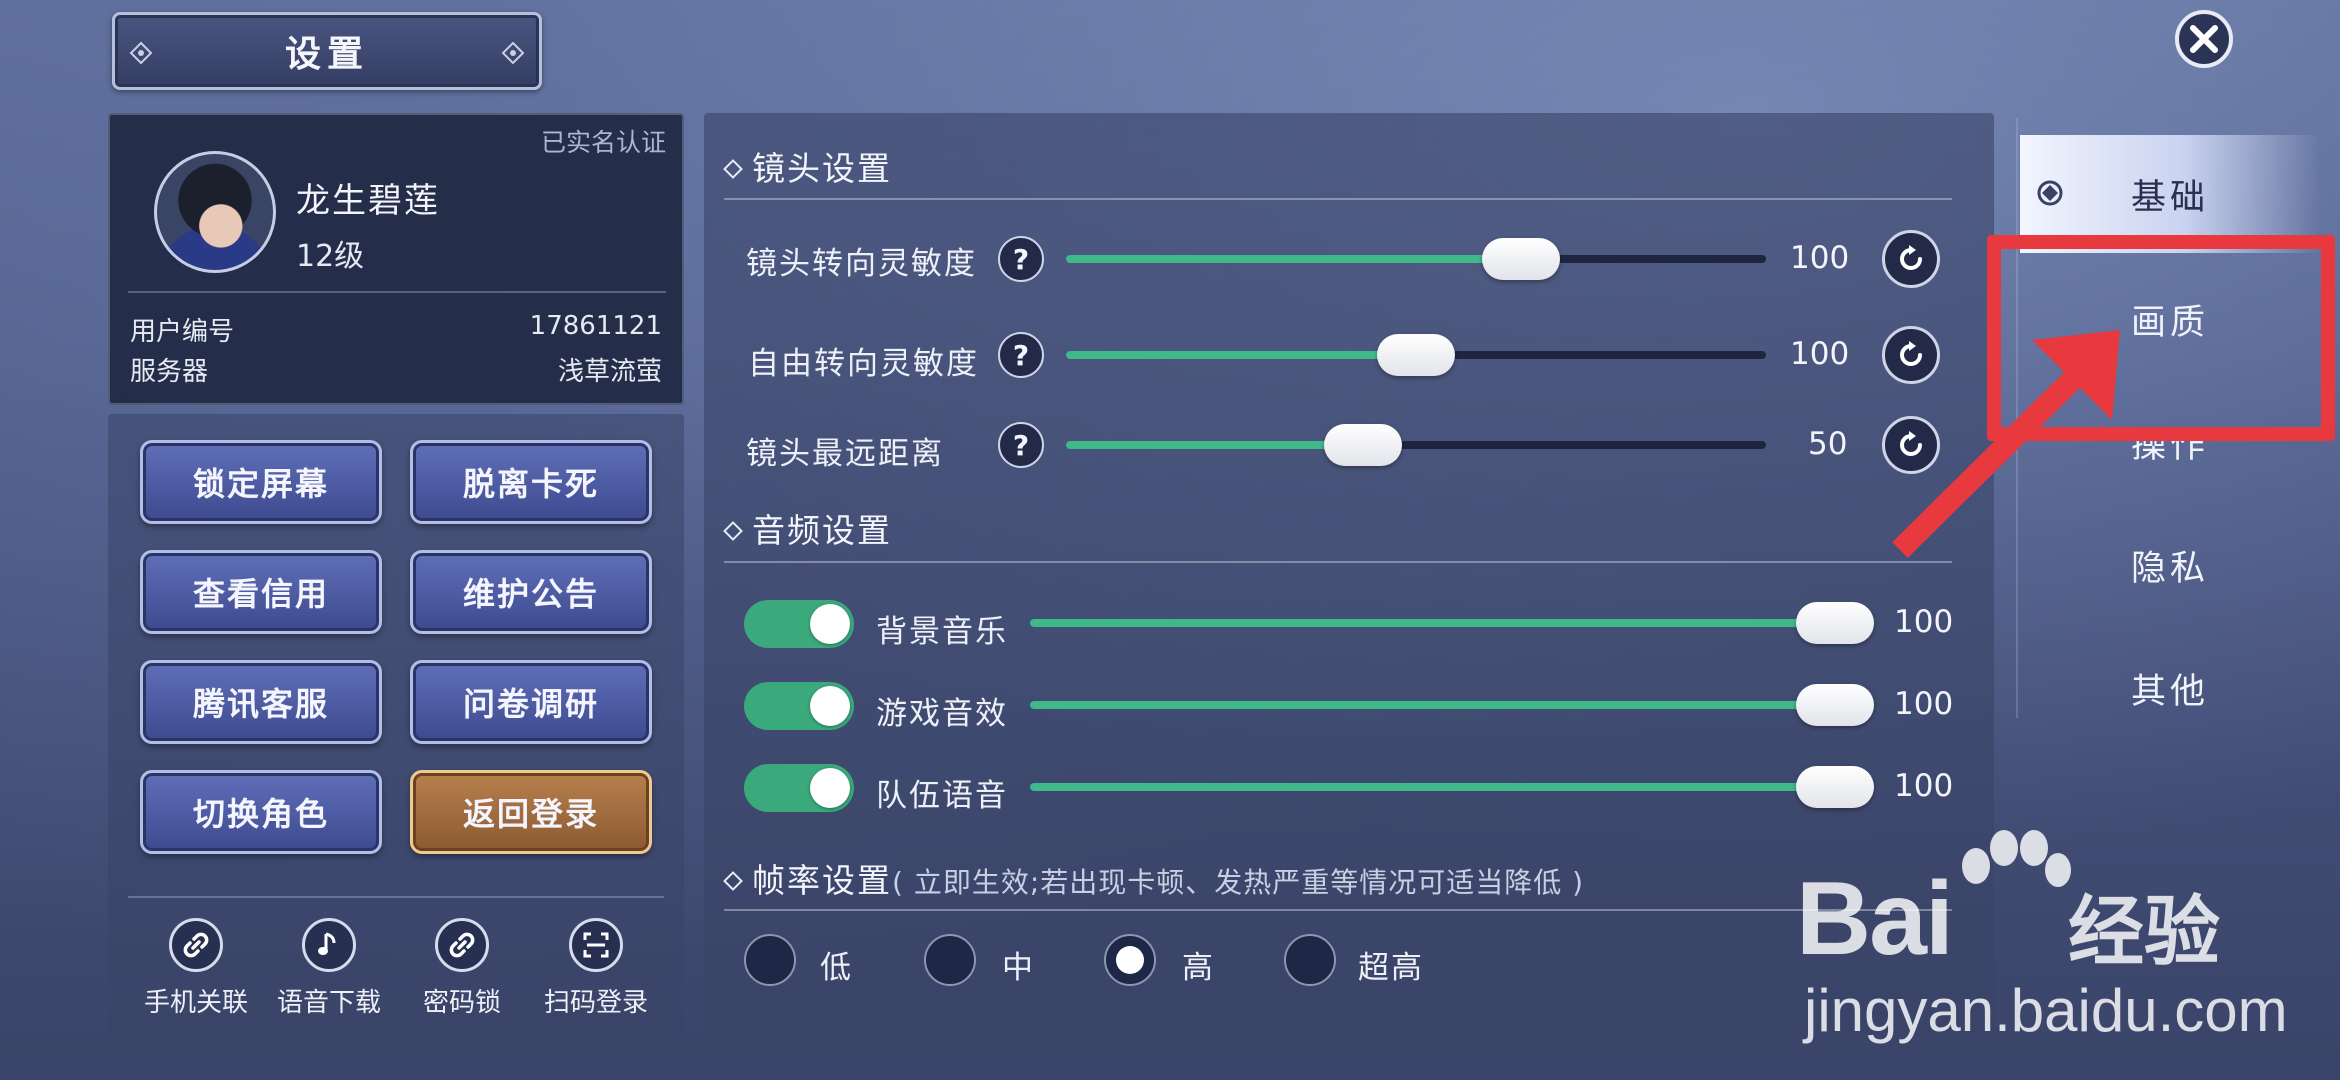 This screenshot has height=1080, width=2340. I want to click on unstuck-button: 脱离卡死, so click(531, 482).